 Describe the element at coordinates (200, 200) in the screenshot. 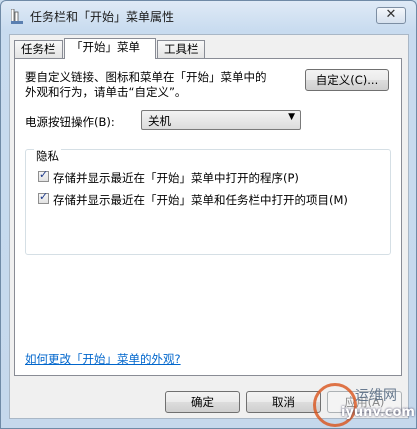

I see `checkbox-label: 存储并显示最近在「开始」菜单和任务栏中打开的项目(M)` at that location.